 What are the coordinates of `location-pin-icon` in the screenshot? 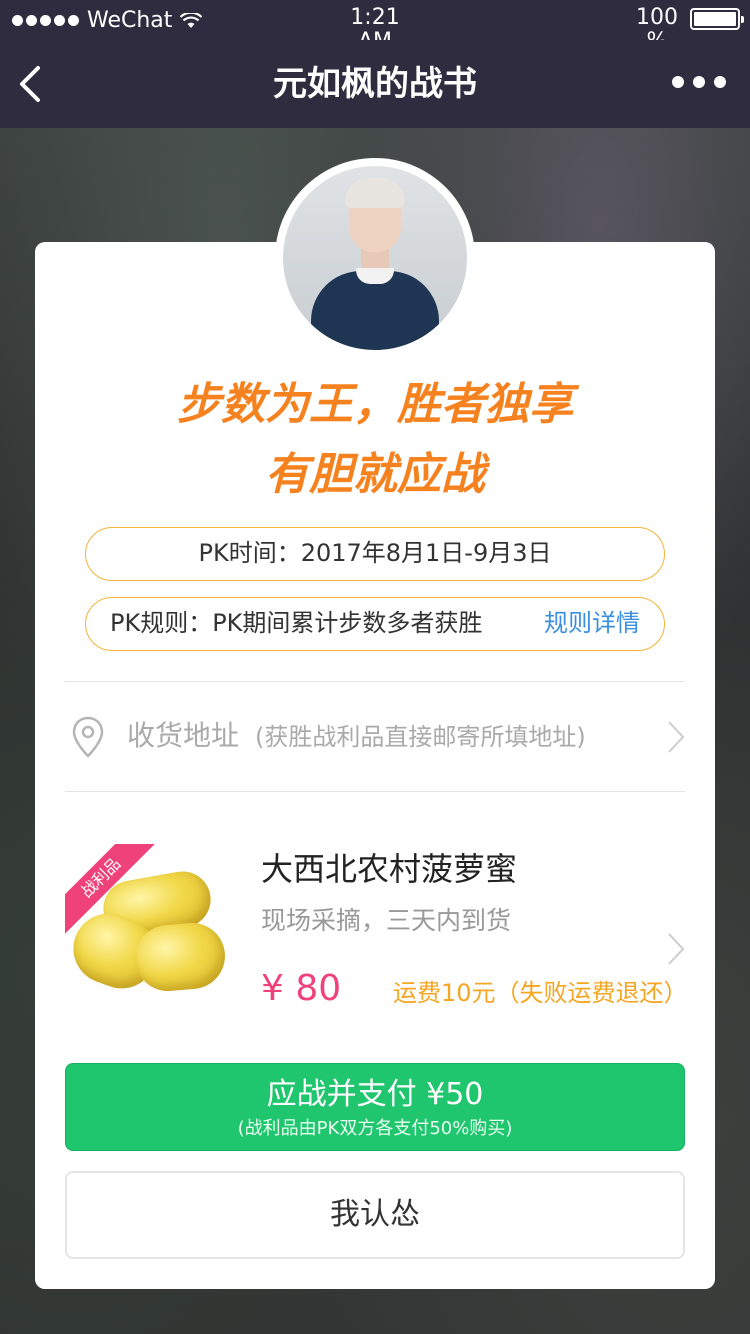 It's located at (88, 737).